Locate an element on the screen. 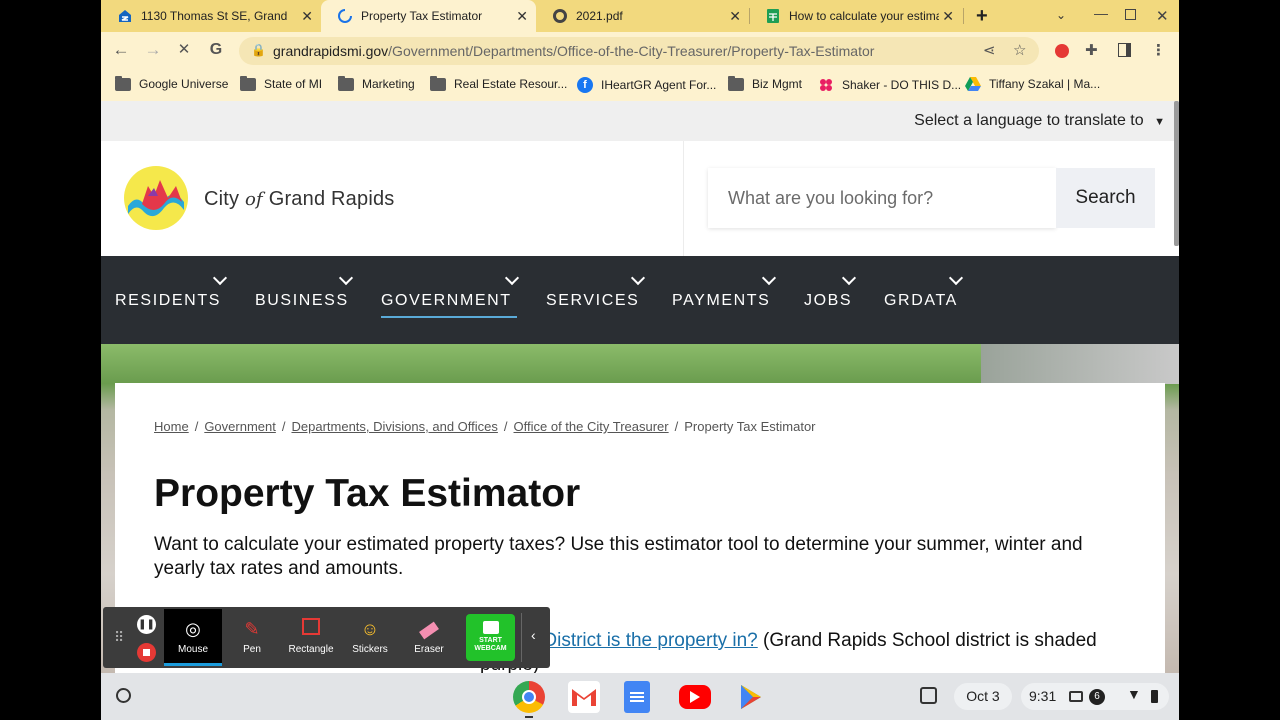 Image resolution: width=1280 pixels, height=720 pixels. zillow-icon is located at coordinates (125, 16).